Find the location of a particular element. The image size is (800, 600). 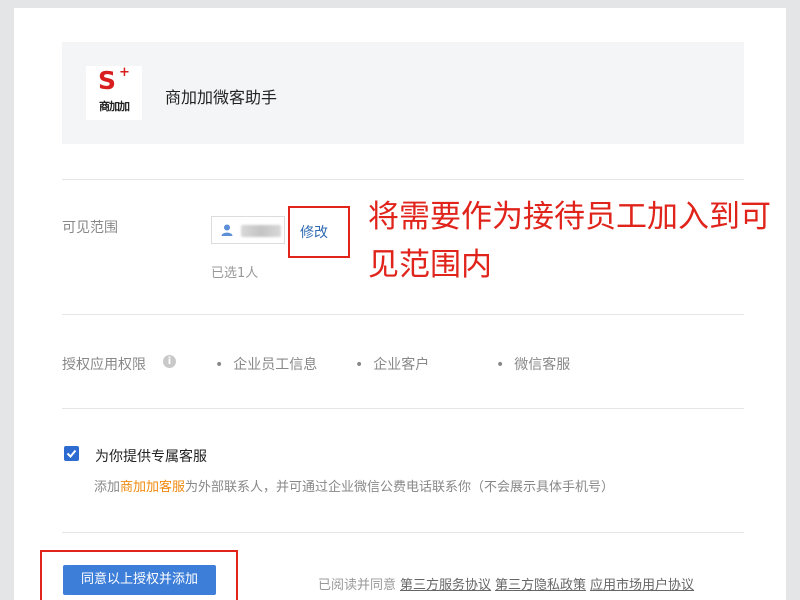

edit-visibility-link: 修改 is located at coordinates (314, 232).